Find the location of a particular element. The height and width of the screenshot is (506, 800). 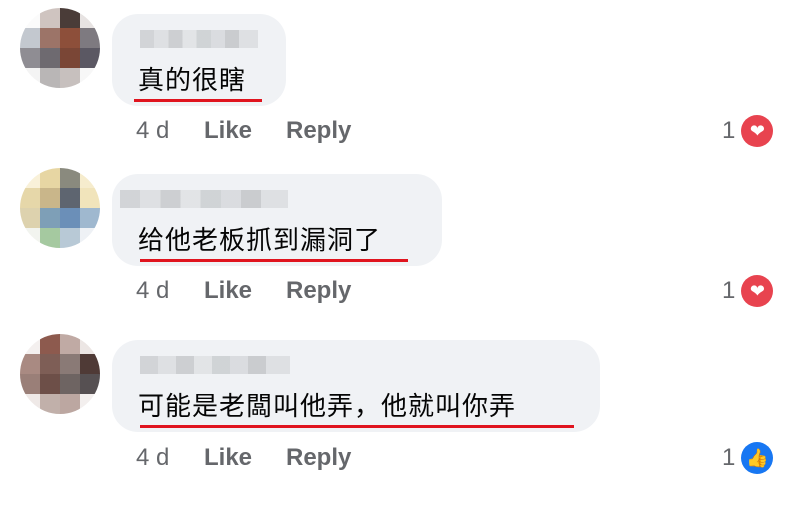

comment-text: 真的很瞎 is located at coordinates (192, 81).